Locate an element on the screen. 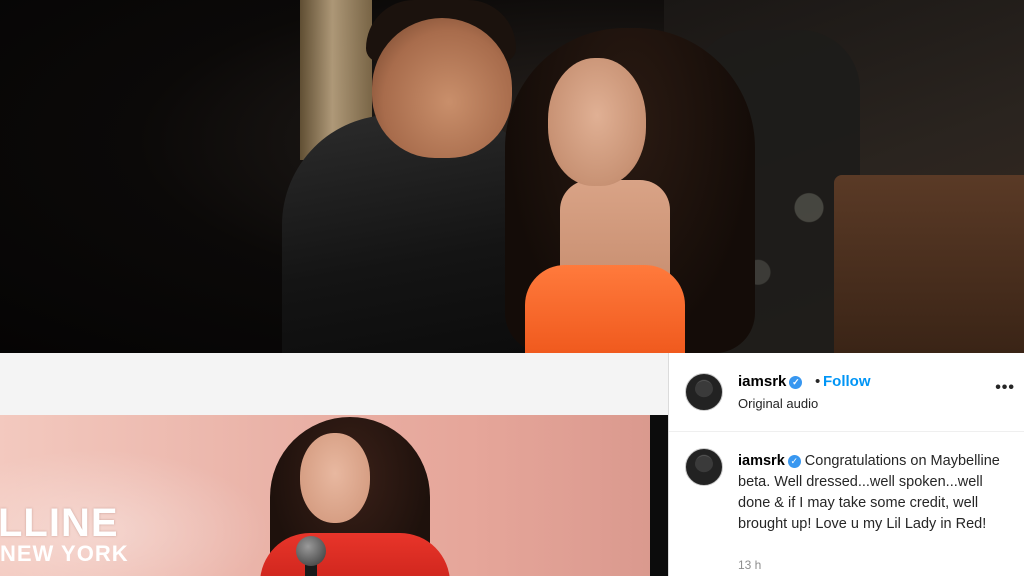 Image resolution: width=1024 pixels, height=576 pixels. more-options-icon: ••• is located at coordinates (1005, 388).